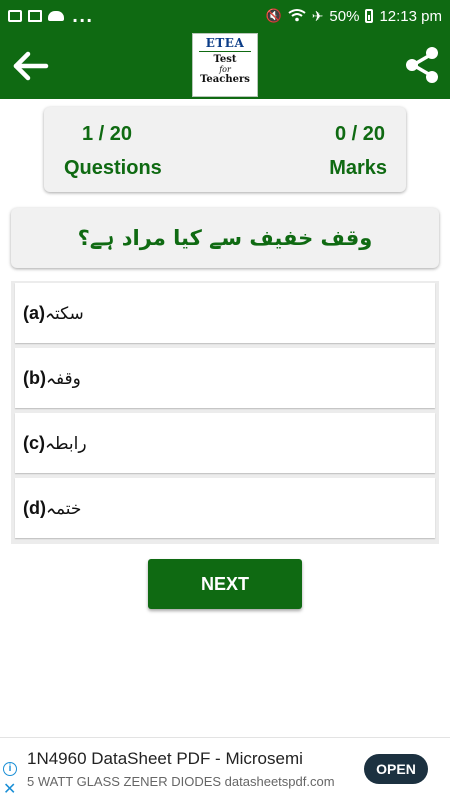 The height and width of the screenshot is (800, 450). I want to click on logo-title: ETEA, so click(225, 44).